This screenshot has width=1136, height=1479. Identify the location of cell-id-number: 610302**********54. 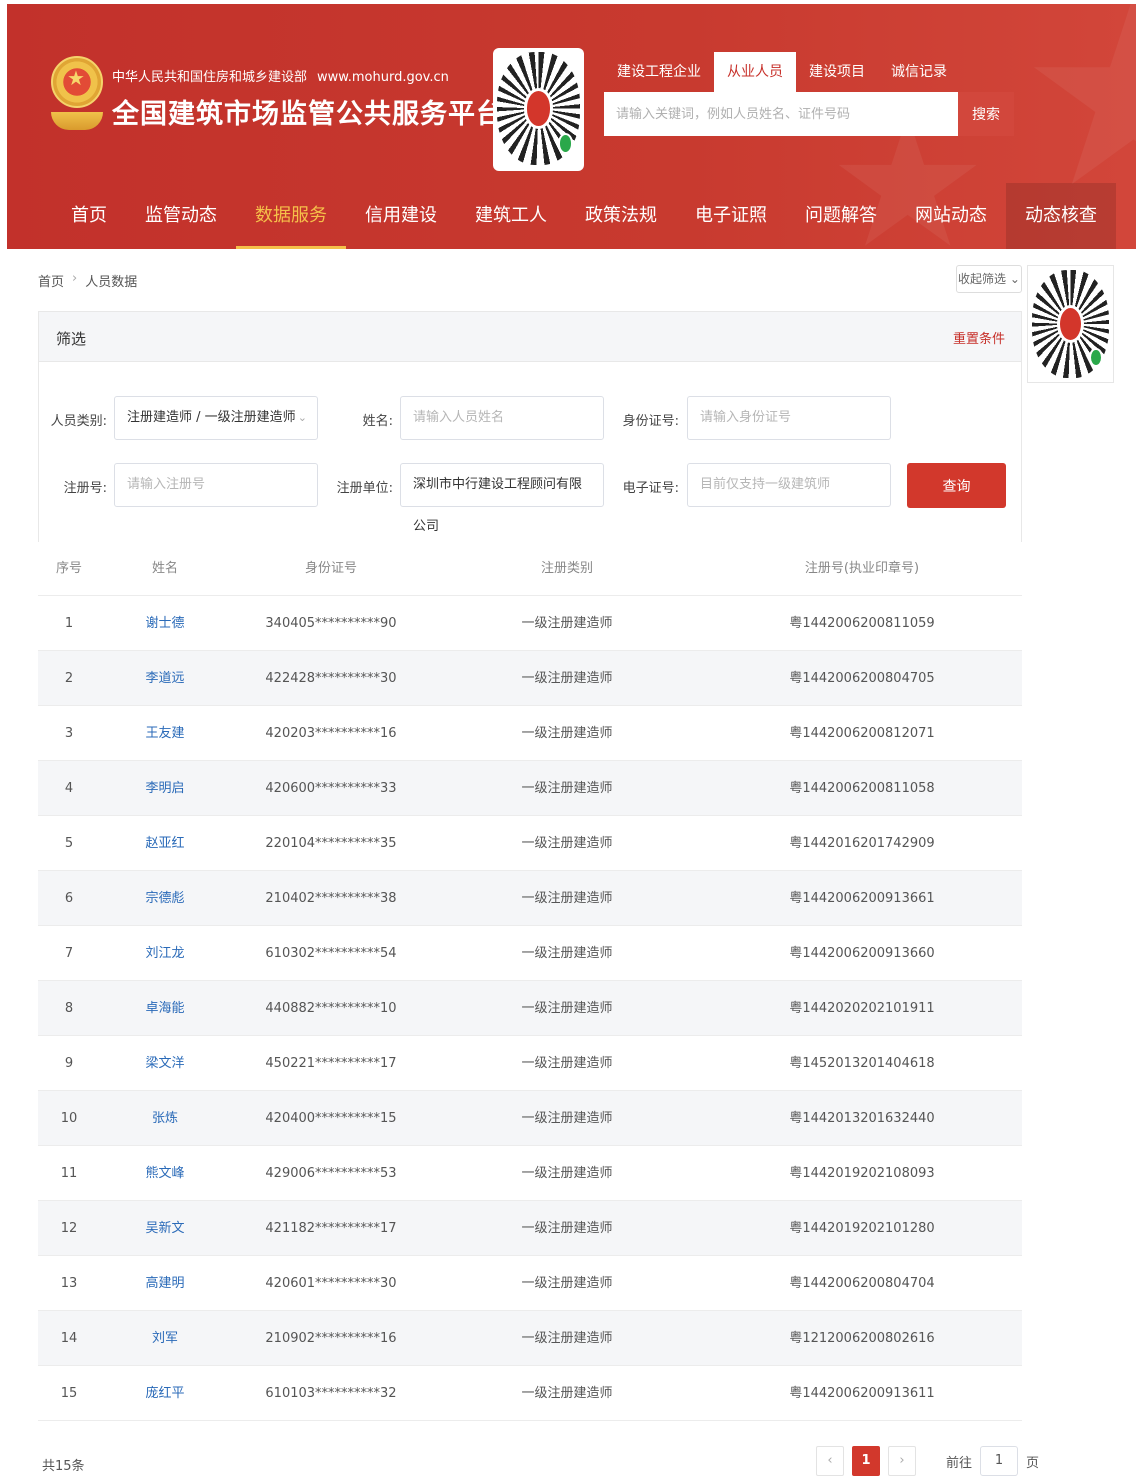
(331, 953).